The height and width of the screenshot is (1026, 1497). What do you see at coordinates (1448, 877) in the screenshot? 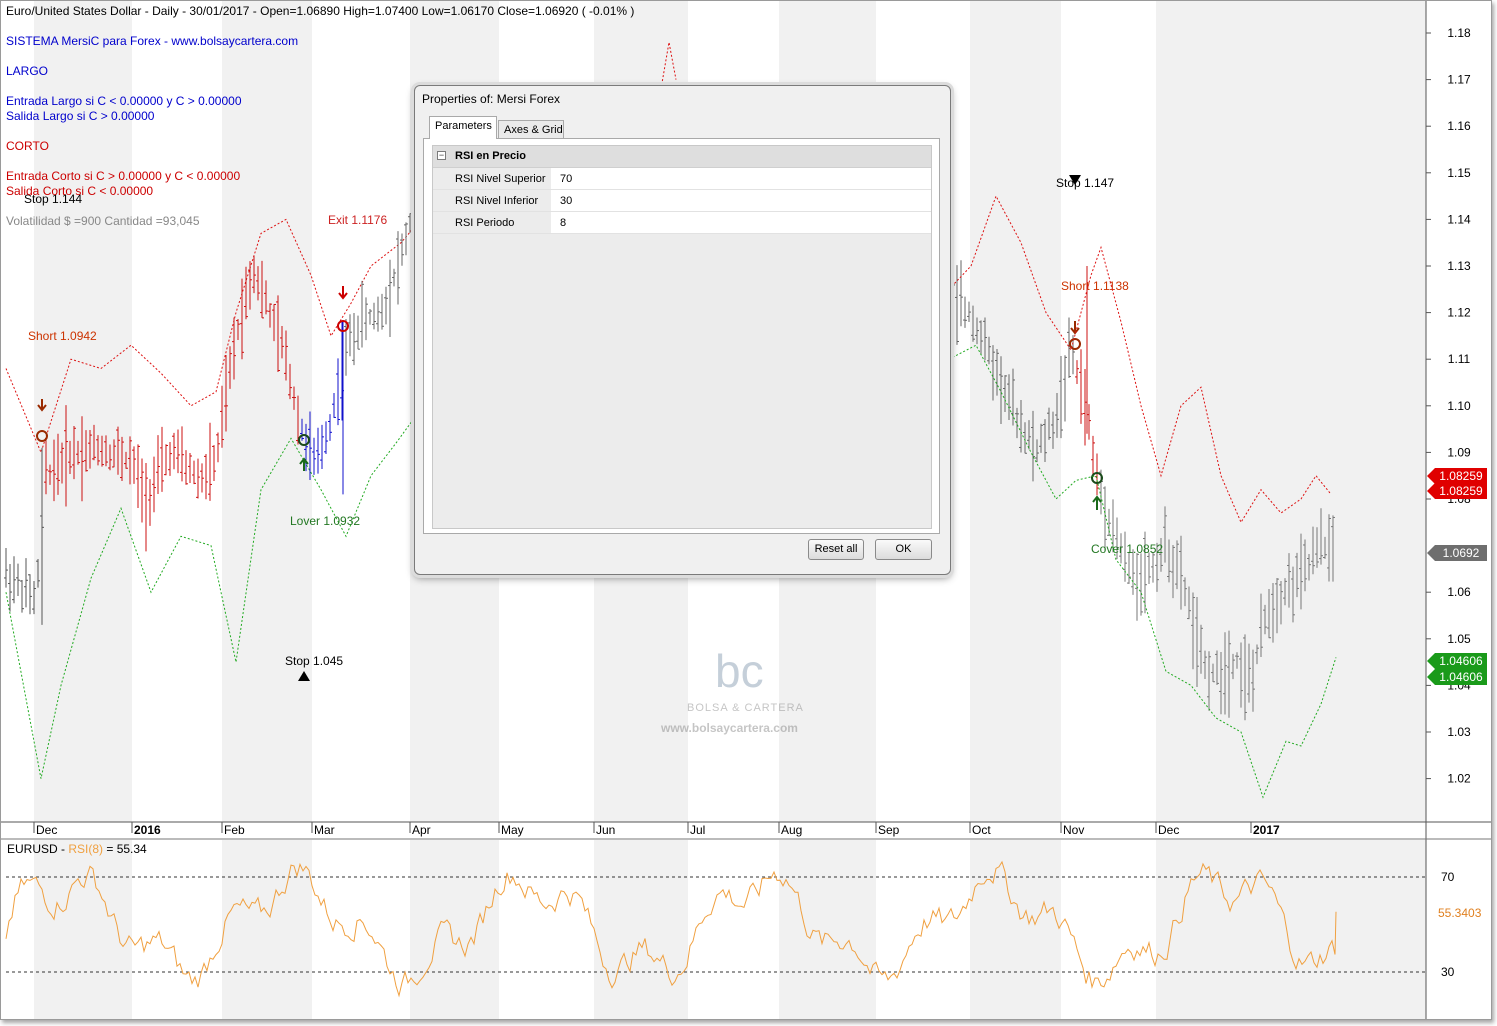
I see `rsi-tick-70: 70` at bounding box center [1448, 877].